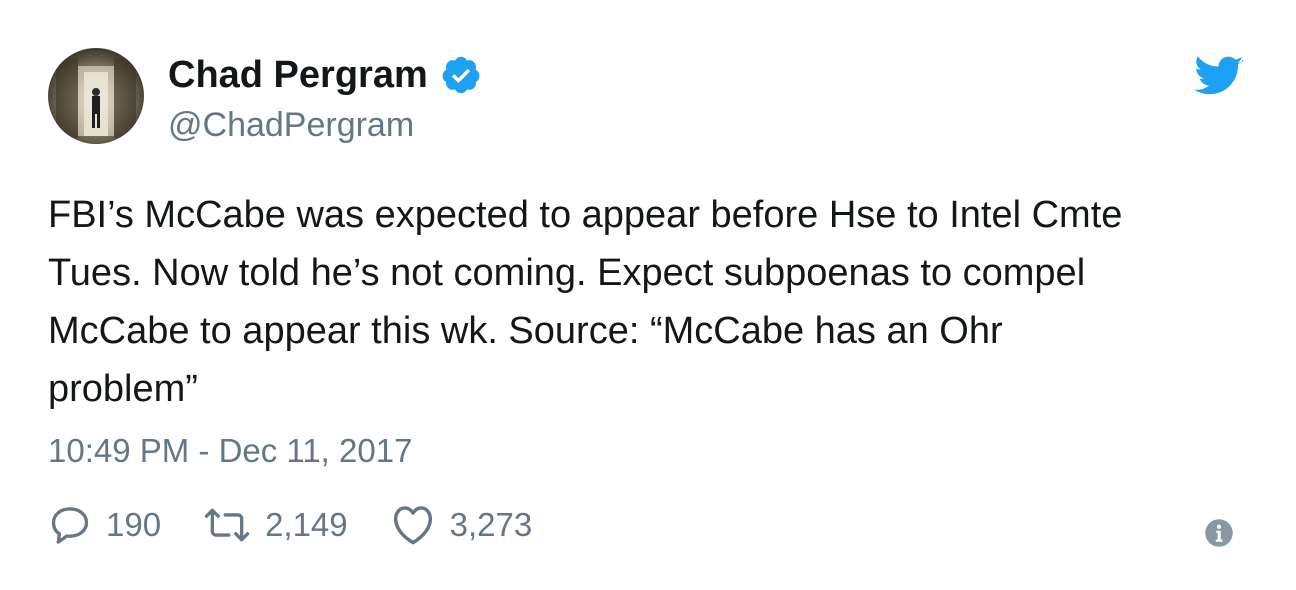 This screenshot has width=1296, height=590. What do you see at coordinates (413, 525) in the screenshot?
I see `heart-icon` at bounding box center [413, 525].